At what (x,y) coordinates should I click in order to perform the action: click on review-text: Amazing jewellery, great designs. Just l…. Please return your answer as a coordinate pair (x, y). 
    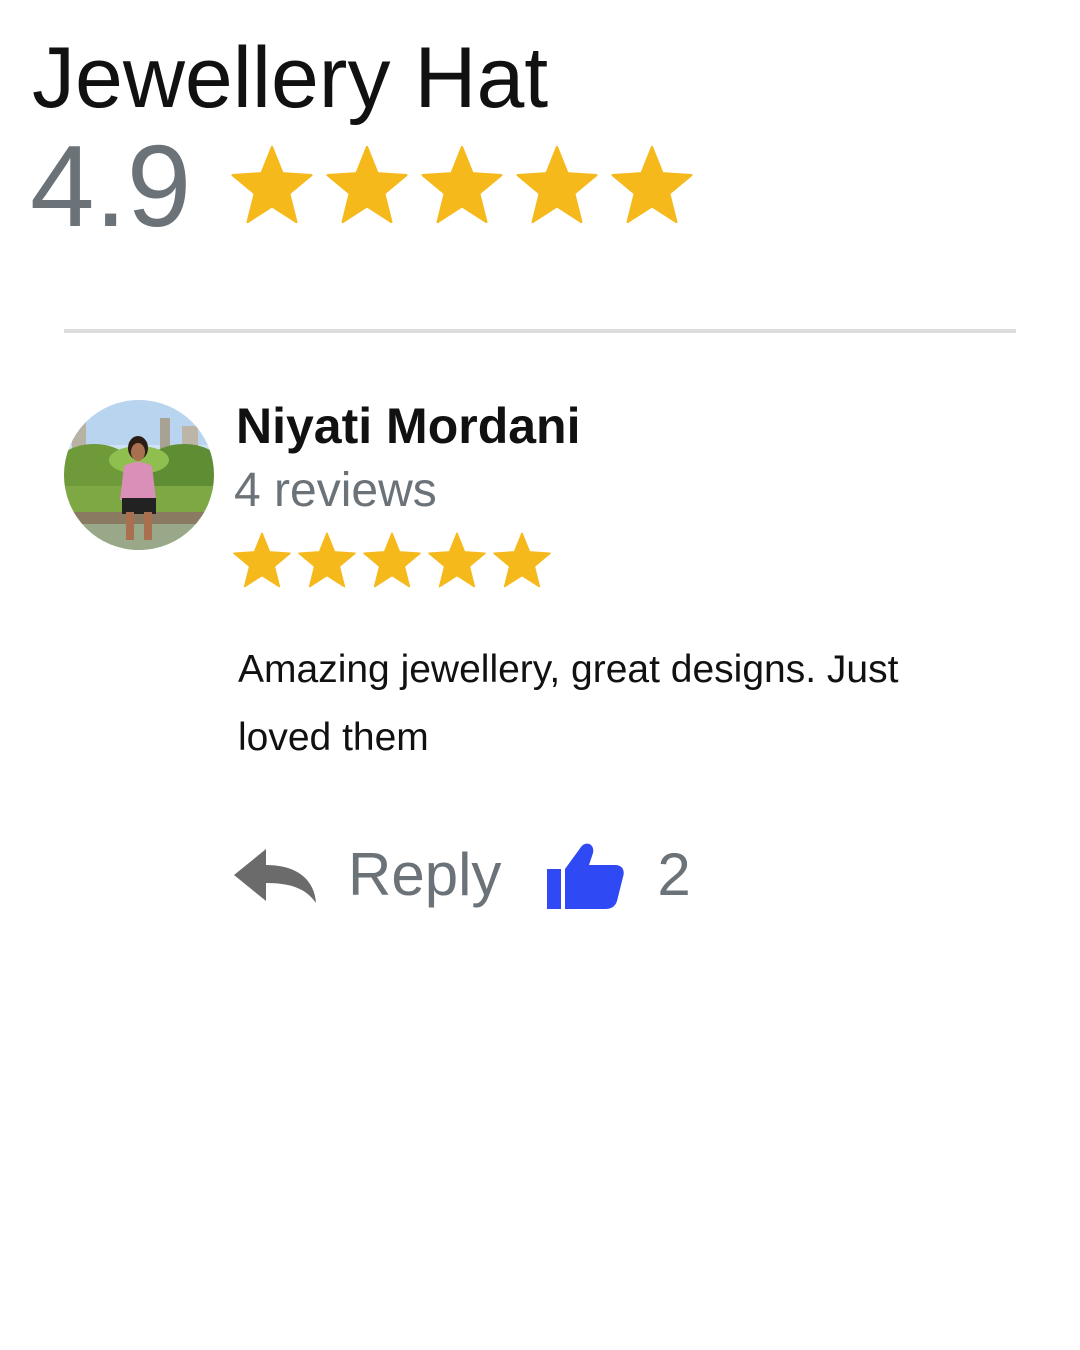
    Looking at the image, I should click on (568, 703).